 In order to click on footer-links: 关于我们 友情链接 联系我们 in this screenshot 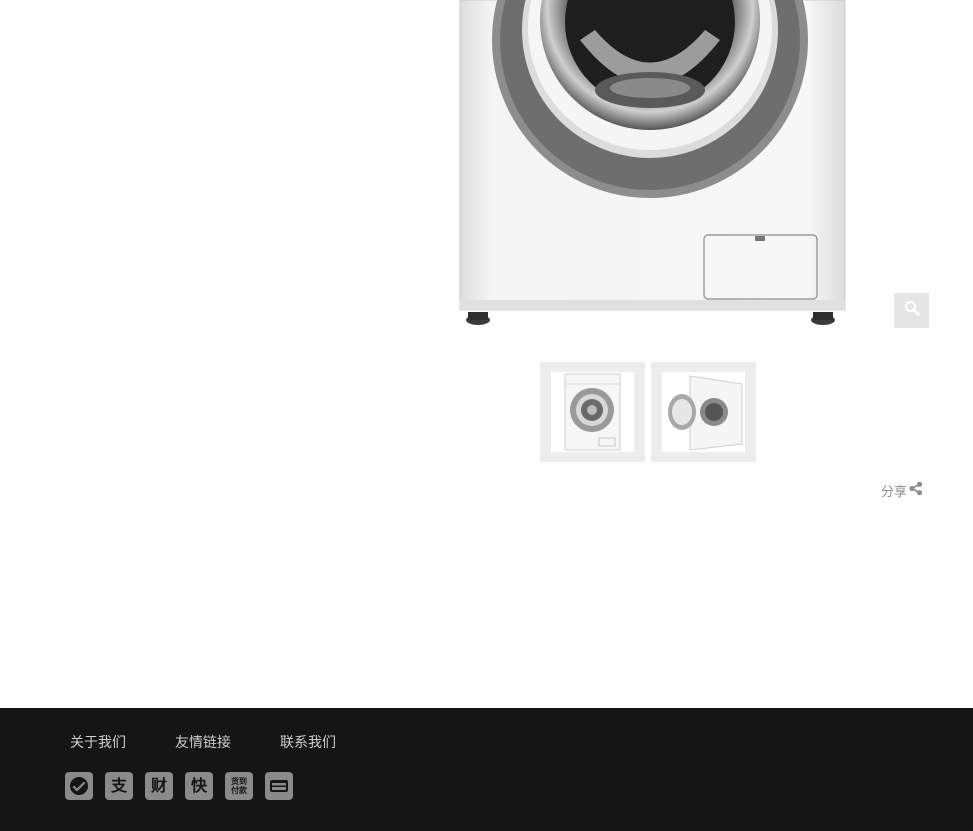, I will do `click(227, 742)`.